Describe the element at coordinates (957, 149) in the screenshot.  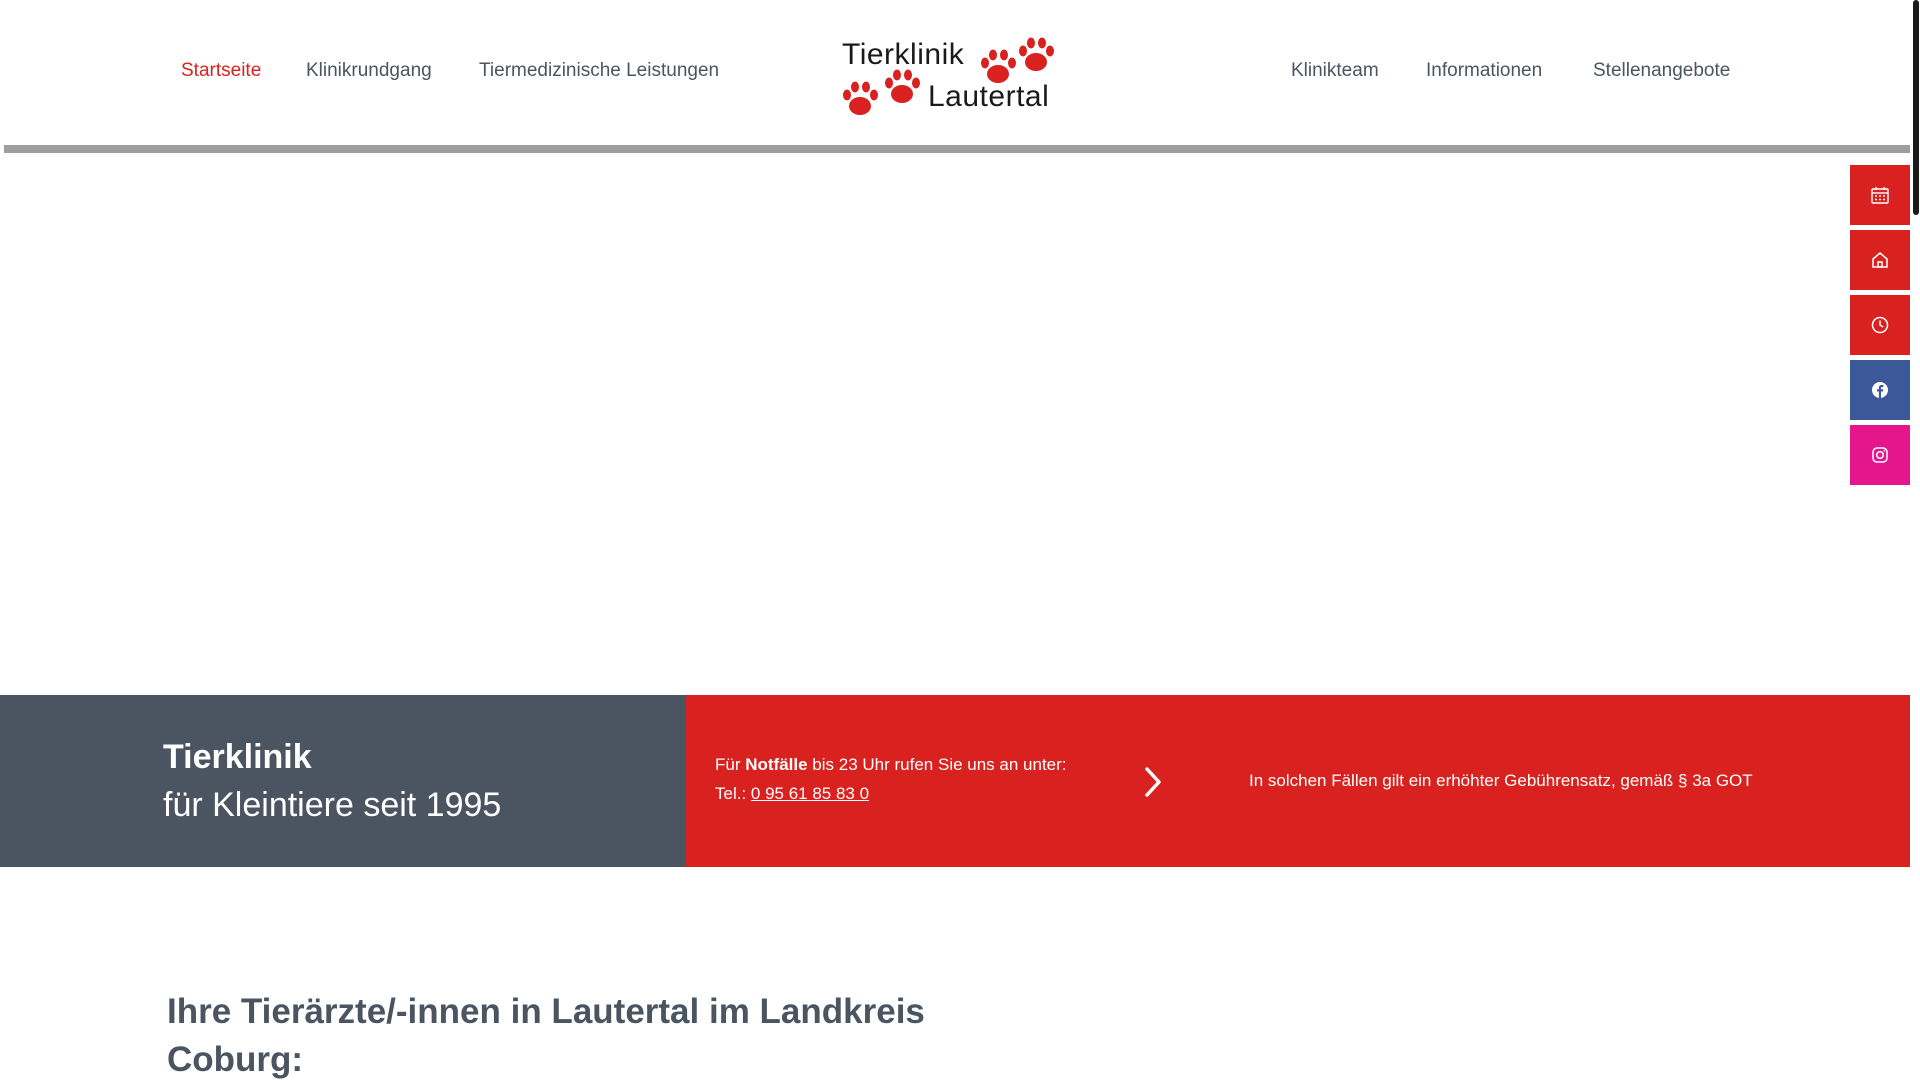
I see `header-divider` at that location.